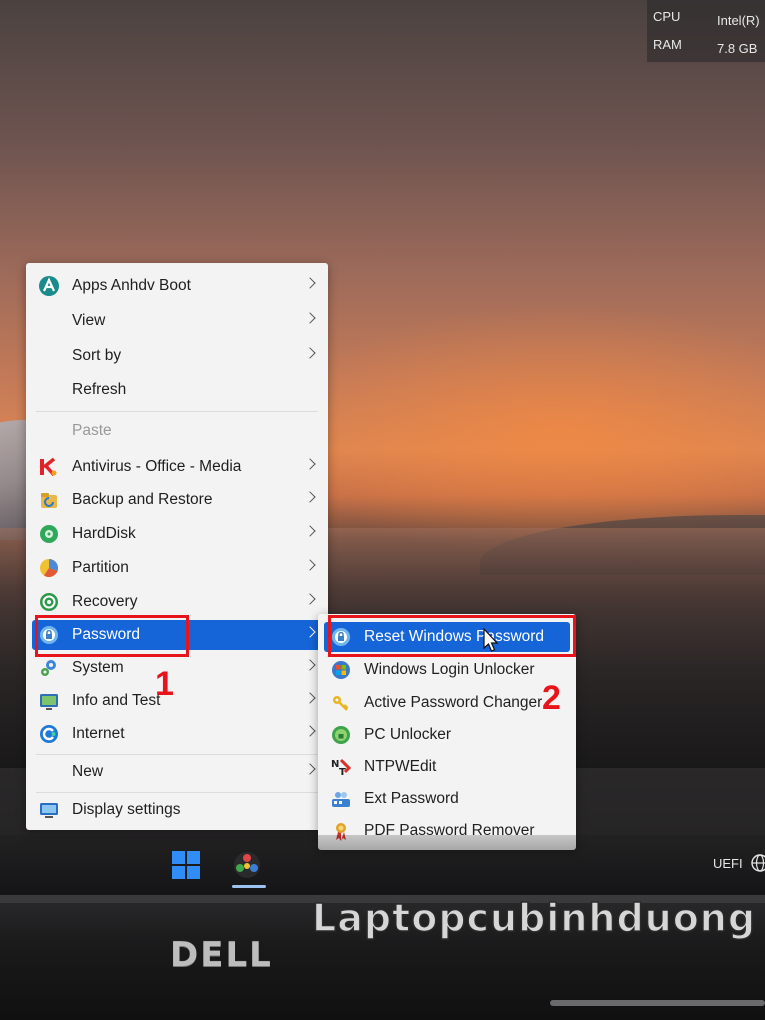  Describe the element at coordinates (177, 431) in the screenshot. I see `menu-item-paste: Paste` at that location.